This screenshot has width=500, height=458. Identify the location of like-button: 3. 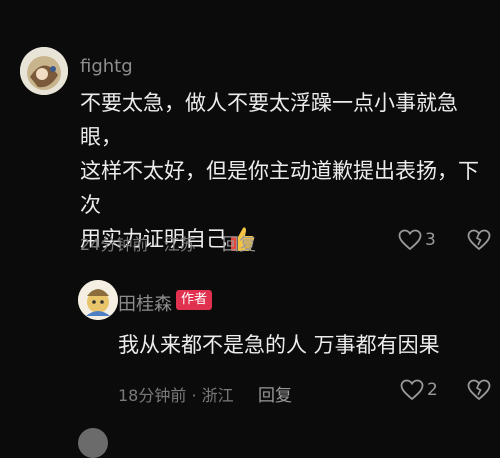
(417, 240).